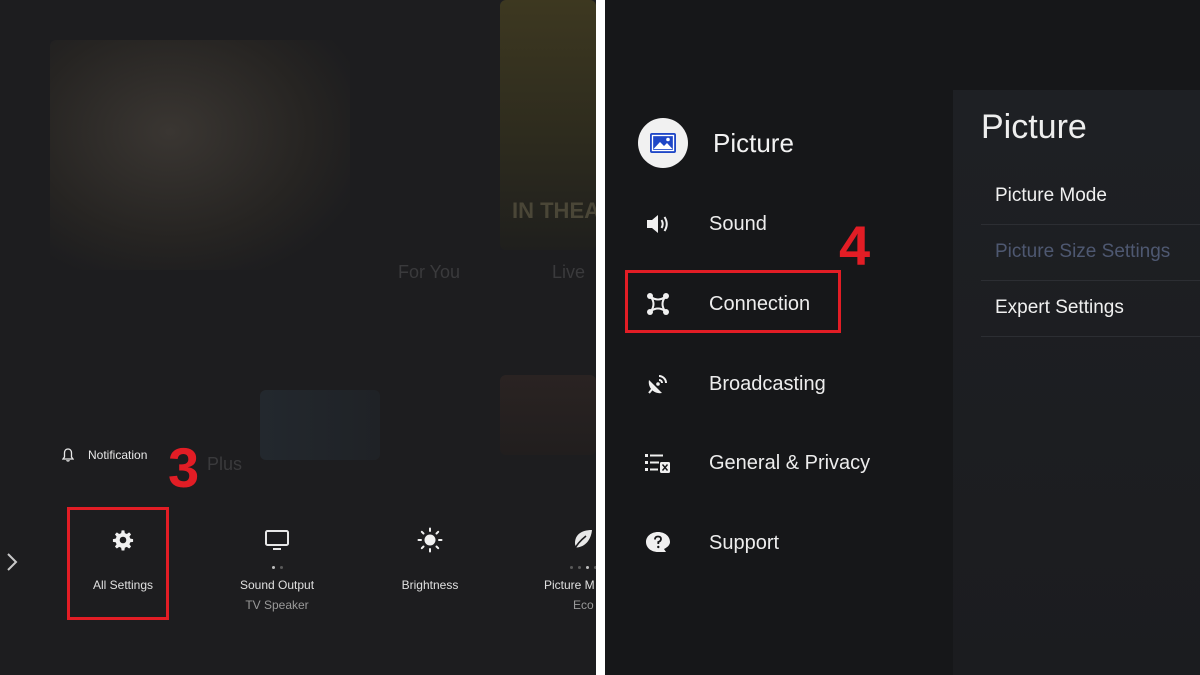 The width and height of the screenshot is (1200, 675). I want to click on sound-output-button: Sound Output TV Speaker, so click(277, 566).